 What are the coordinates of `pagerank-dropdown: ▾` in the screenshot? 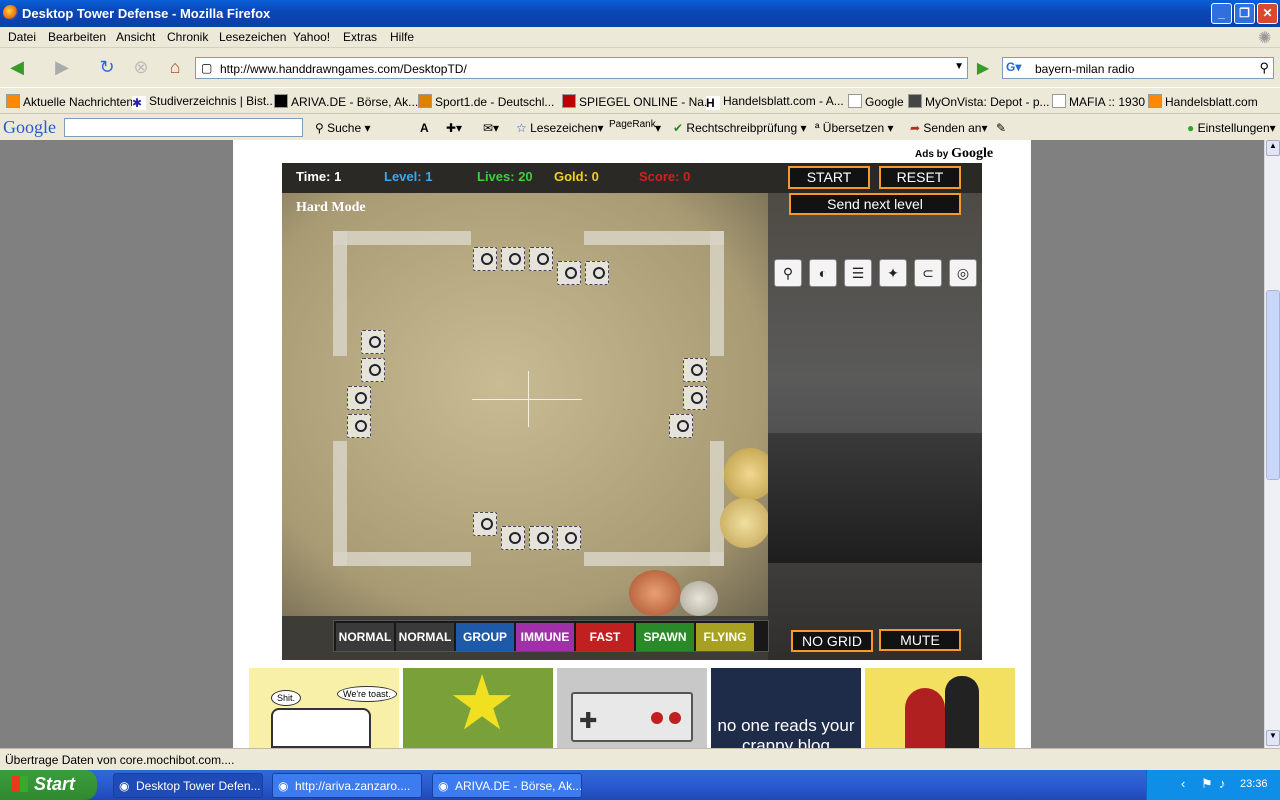 It's located at (658, 128).